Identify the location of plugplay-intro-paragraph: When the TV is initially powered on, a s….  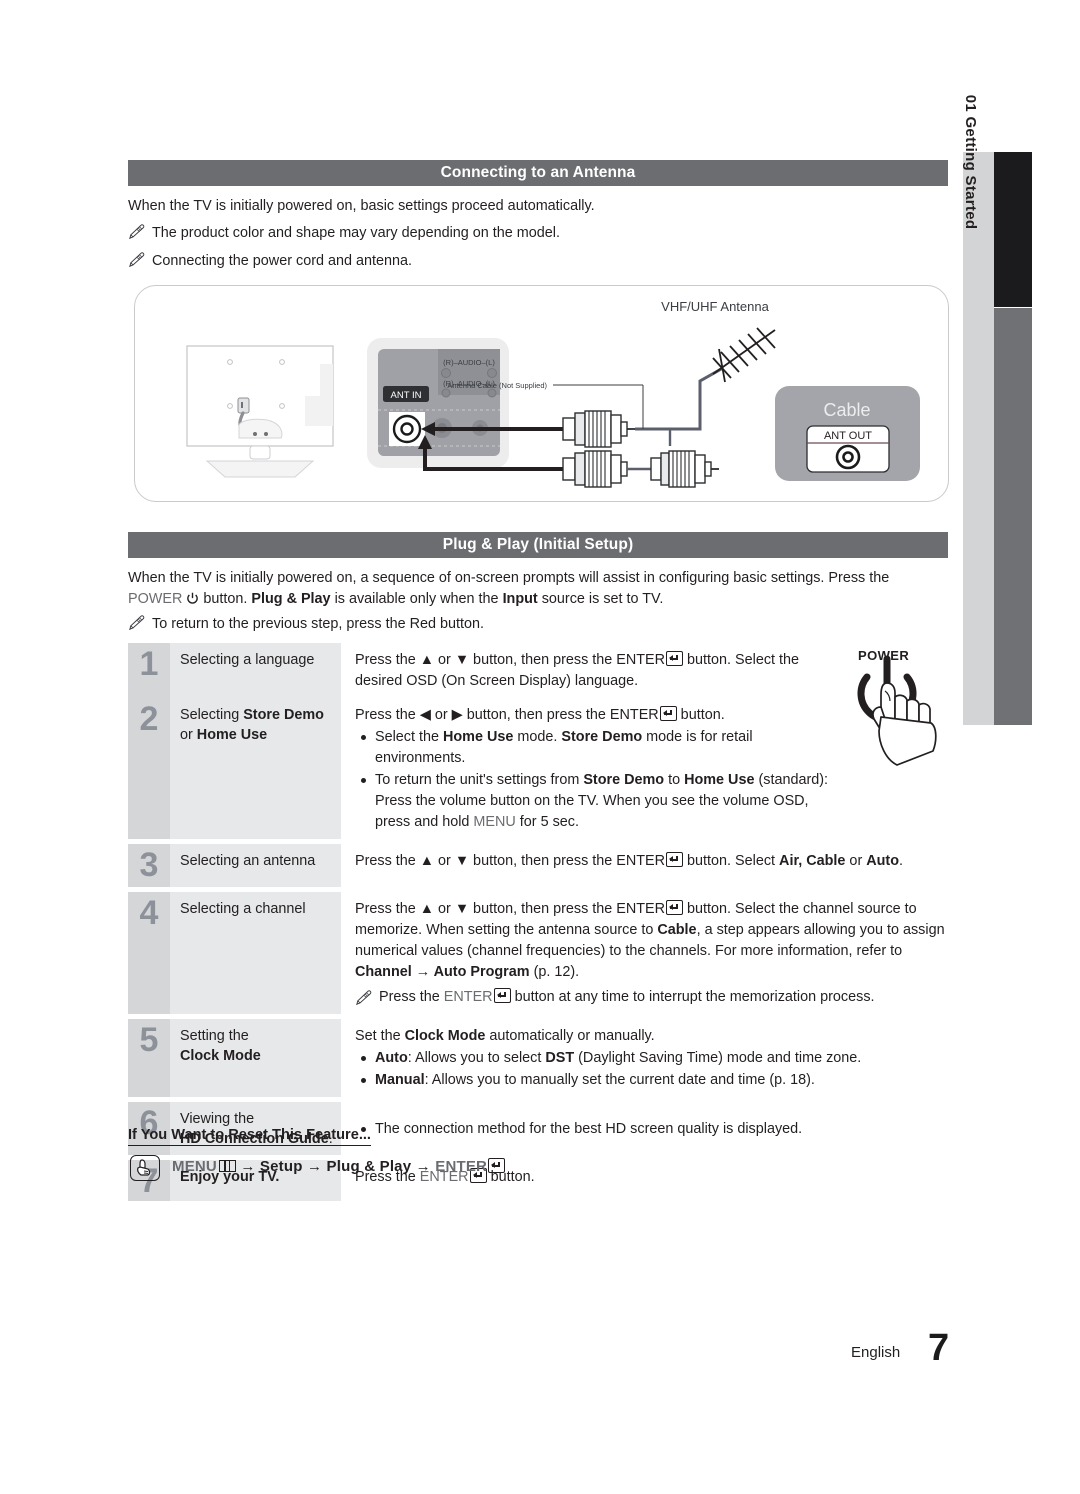
(538, 590).